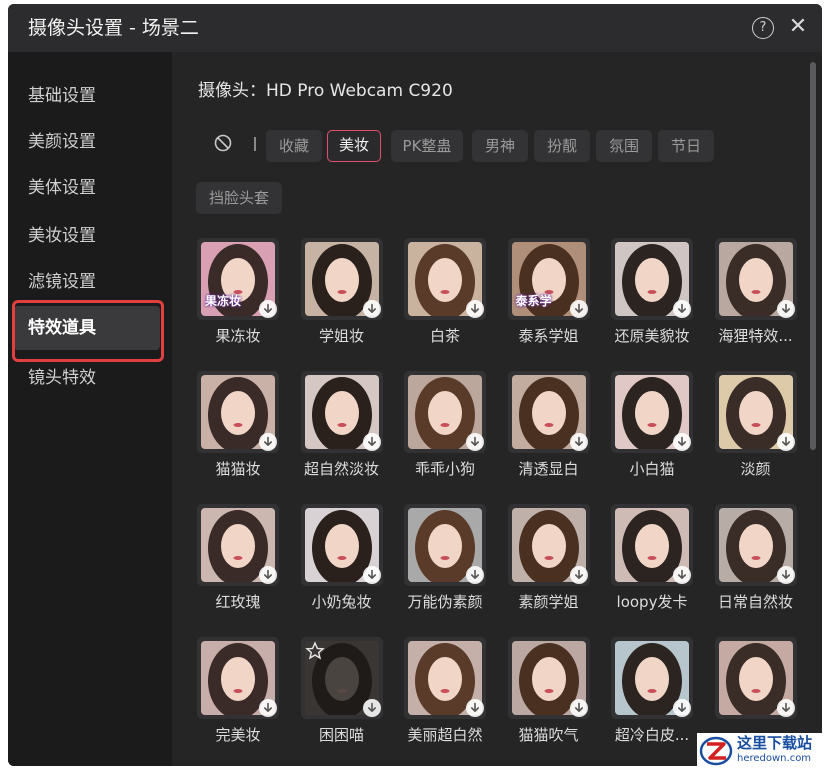  Describe the element at coordinates (775, 743) in the screenshot. I see `watermark-text: 这里下载站` at that location.